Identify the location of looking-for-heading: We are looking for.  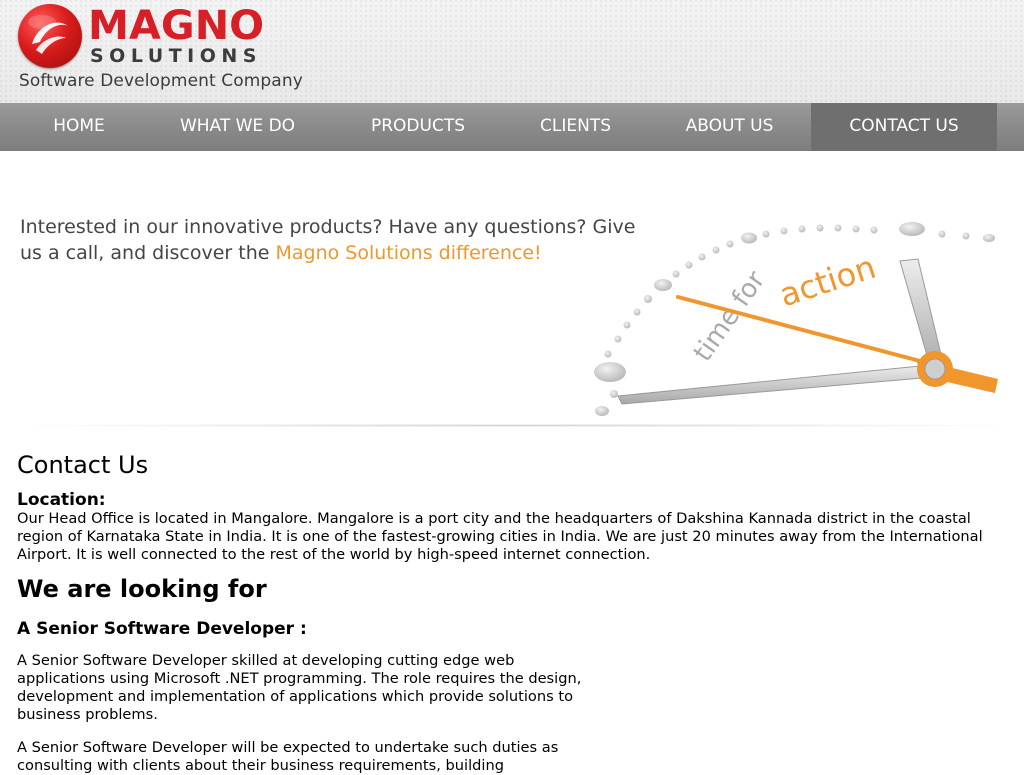
(142, 589).